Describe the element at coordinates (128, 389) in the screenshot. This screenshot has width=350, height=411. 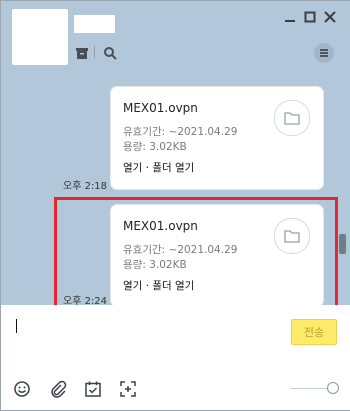
I see `capture-icon` at that location.